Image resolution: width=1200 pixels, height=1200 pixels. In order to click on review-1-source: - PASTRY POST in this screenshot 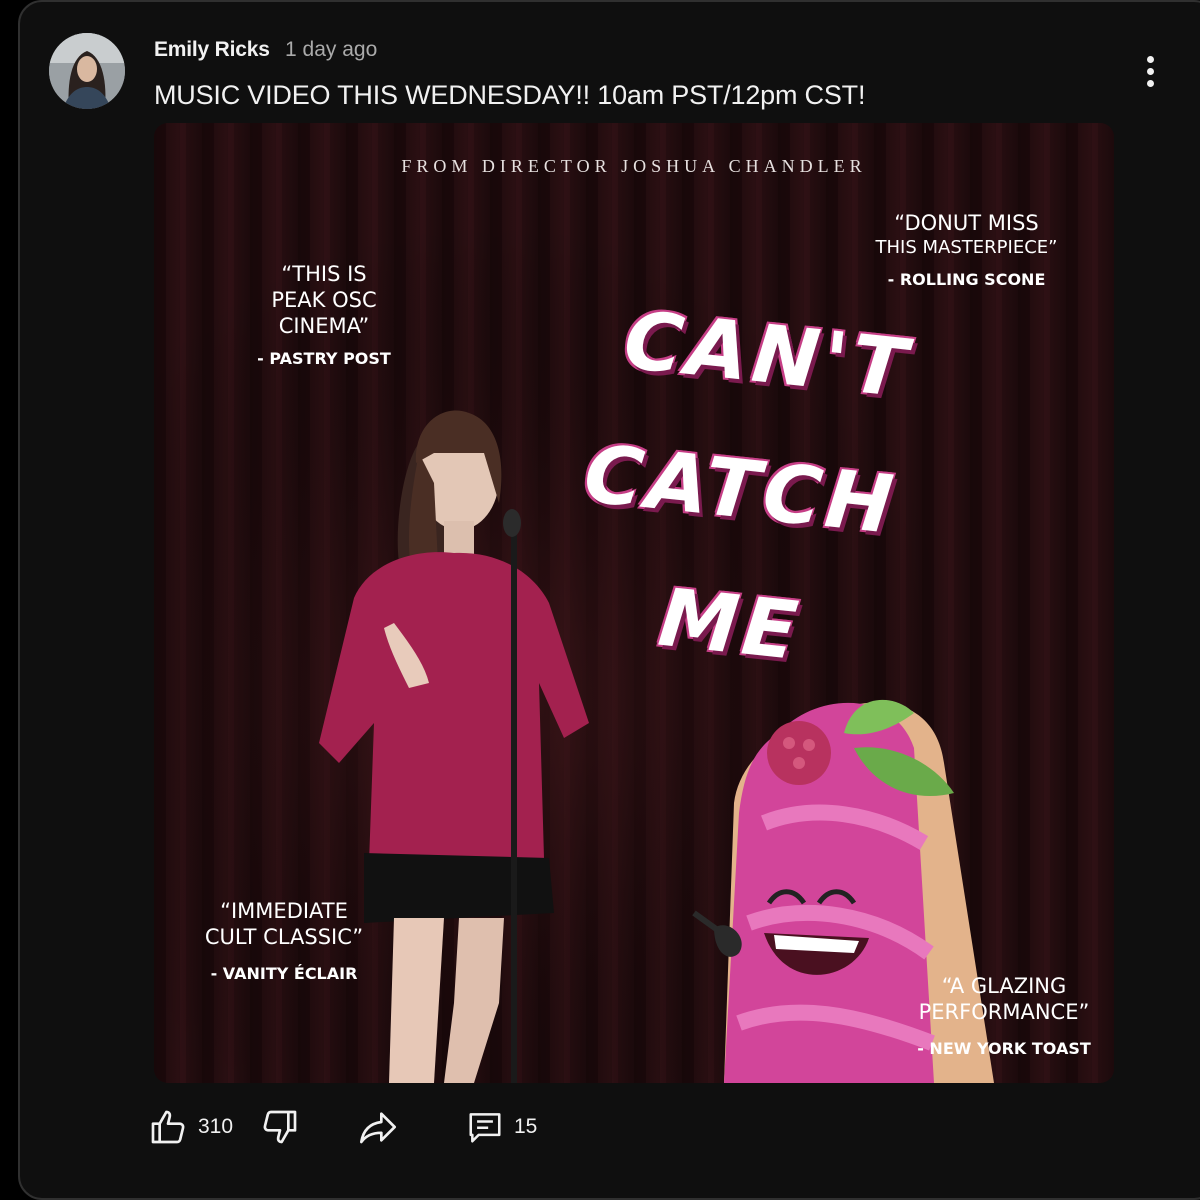, I will do `click(324, 358)`.